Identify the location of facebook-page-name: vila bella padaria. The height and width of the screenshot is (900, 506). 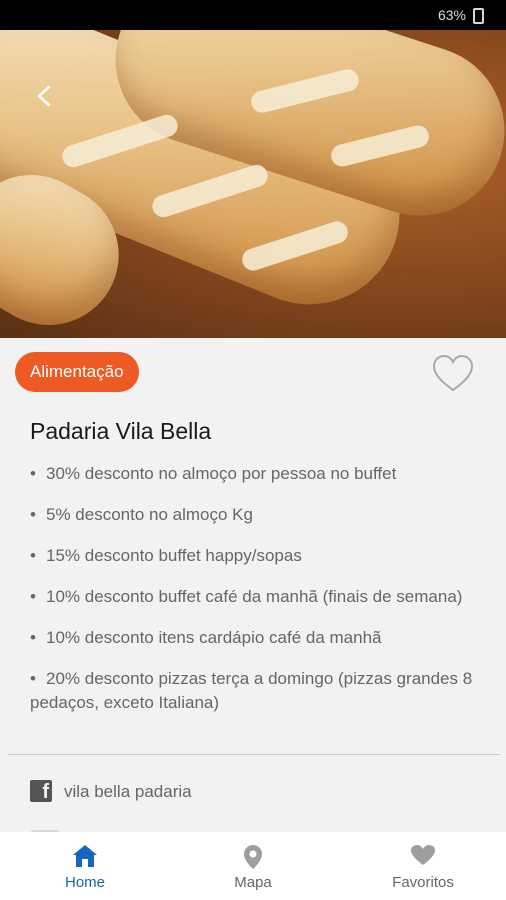
(128, 791).